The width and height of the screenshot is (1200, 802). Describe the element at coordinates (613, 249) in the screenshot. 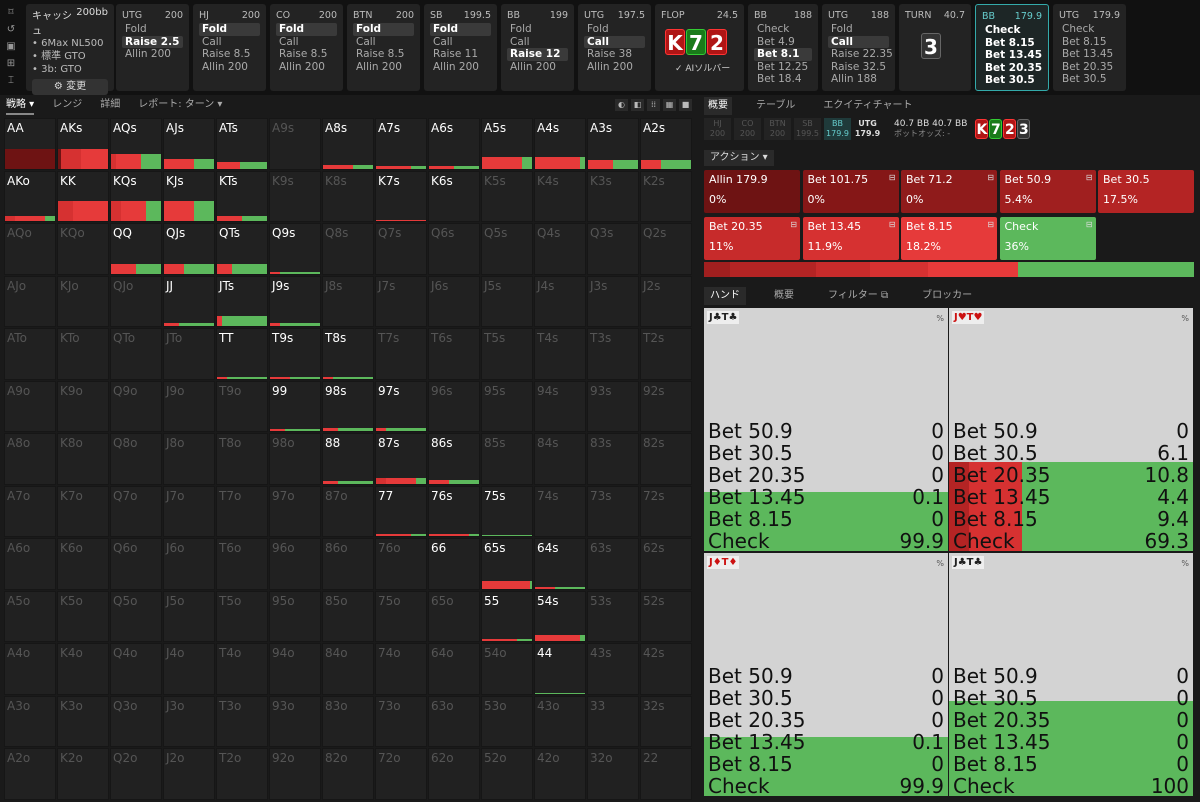

I see `range-cell: Q3s` at that location.